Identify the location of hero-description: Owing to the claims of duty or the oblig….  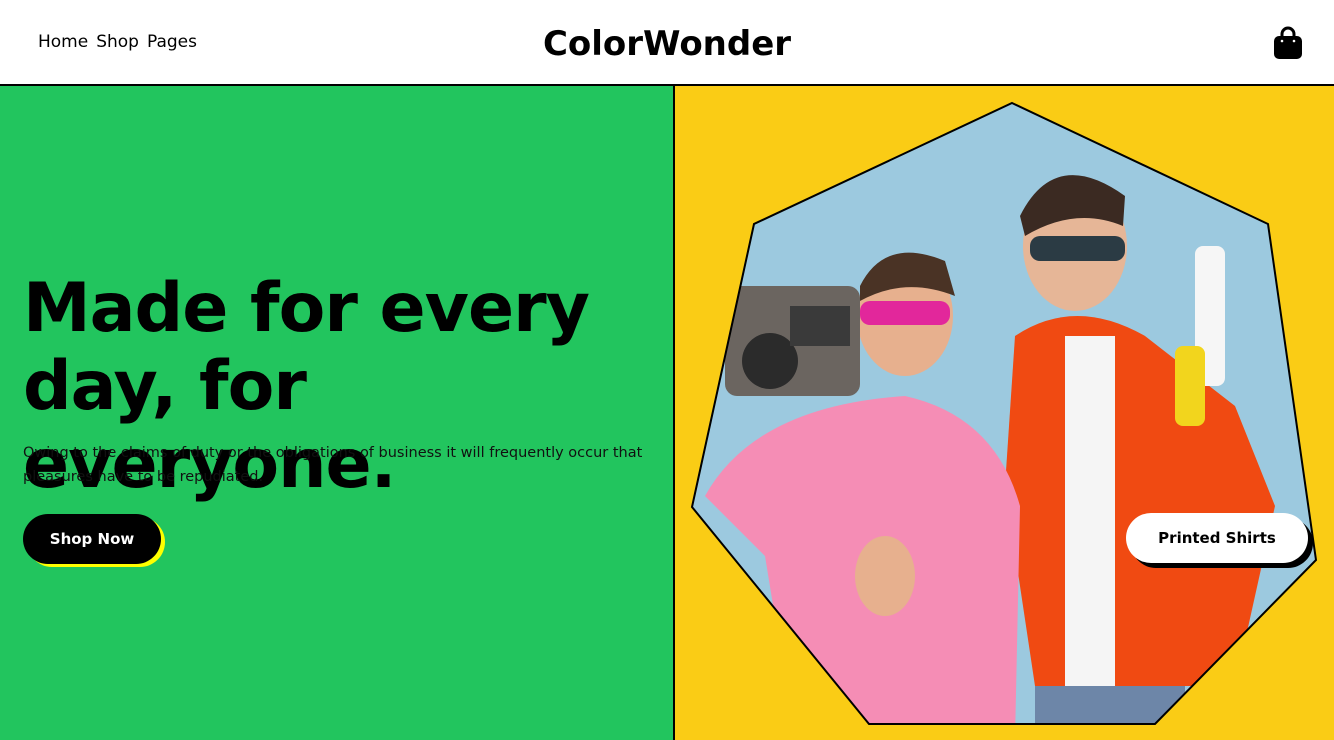
(333, 465).